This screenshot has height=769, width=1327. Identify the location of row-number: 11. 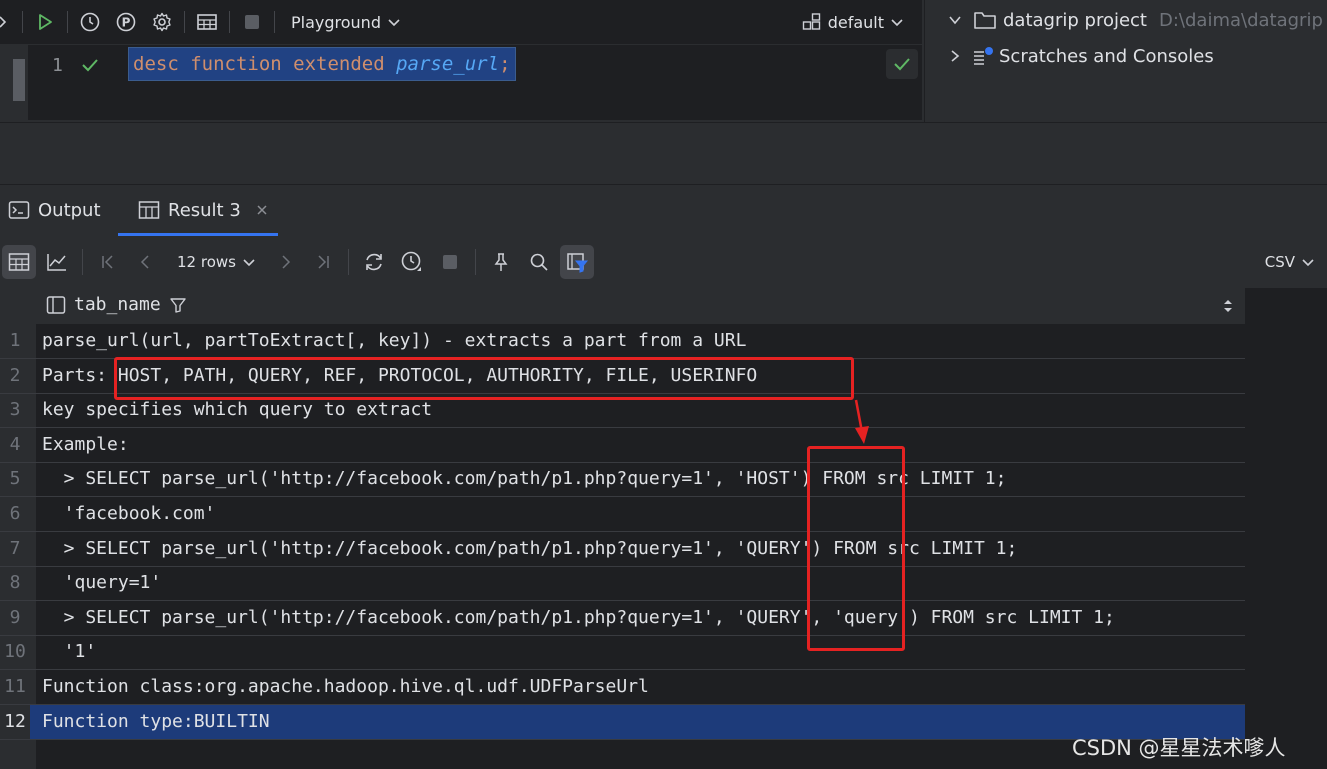
(15, 686).